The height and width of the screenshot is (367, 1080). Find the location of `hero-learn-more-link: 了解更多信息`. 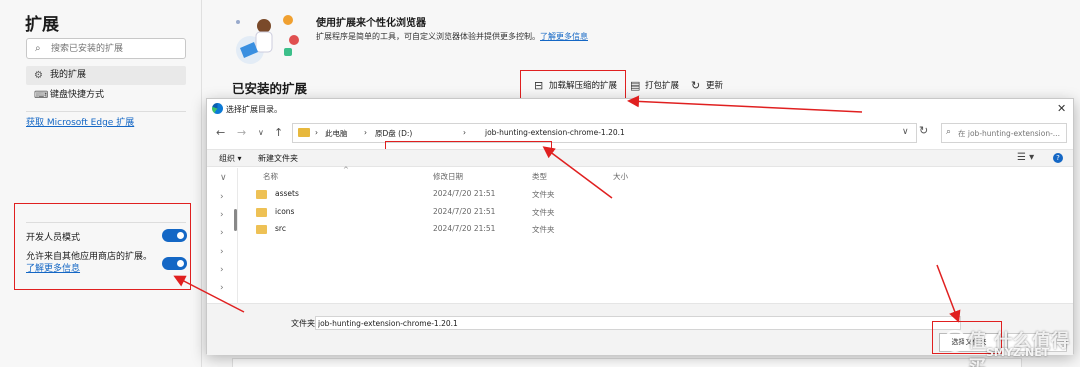

hero-learn-more-link: 了解更多信息 is located at coordinates (564, 36).